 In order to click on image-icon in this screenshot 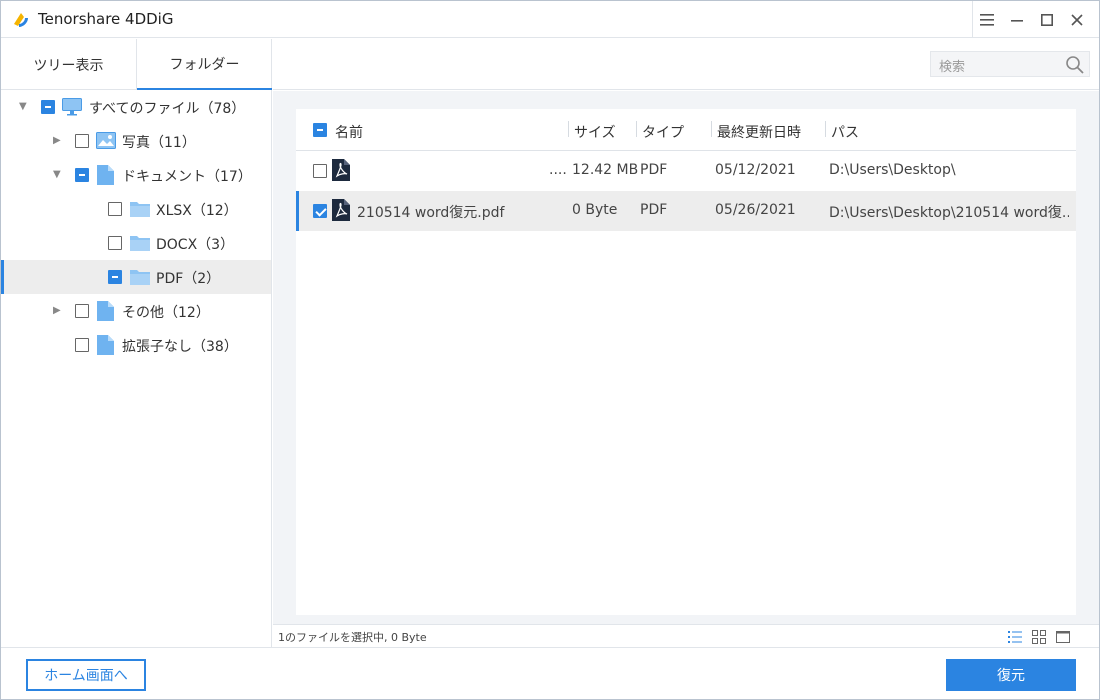, I will do `click(106, 140)`.